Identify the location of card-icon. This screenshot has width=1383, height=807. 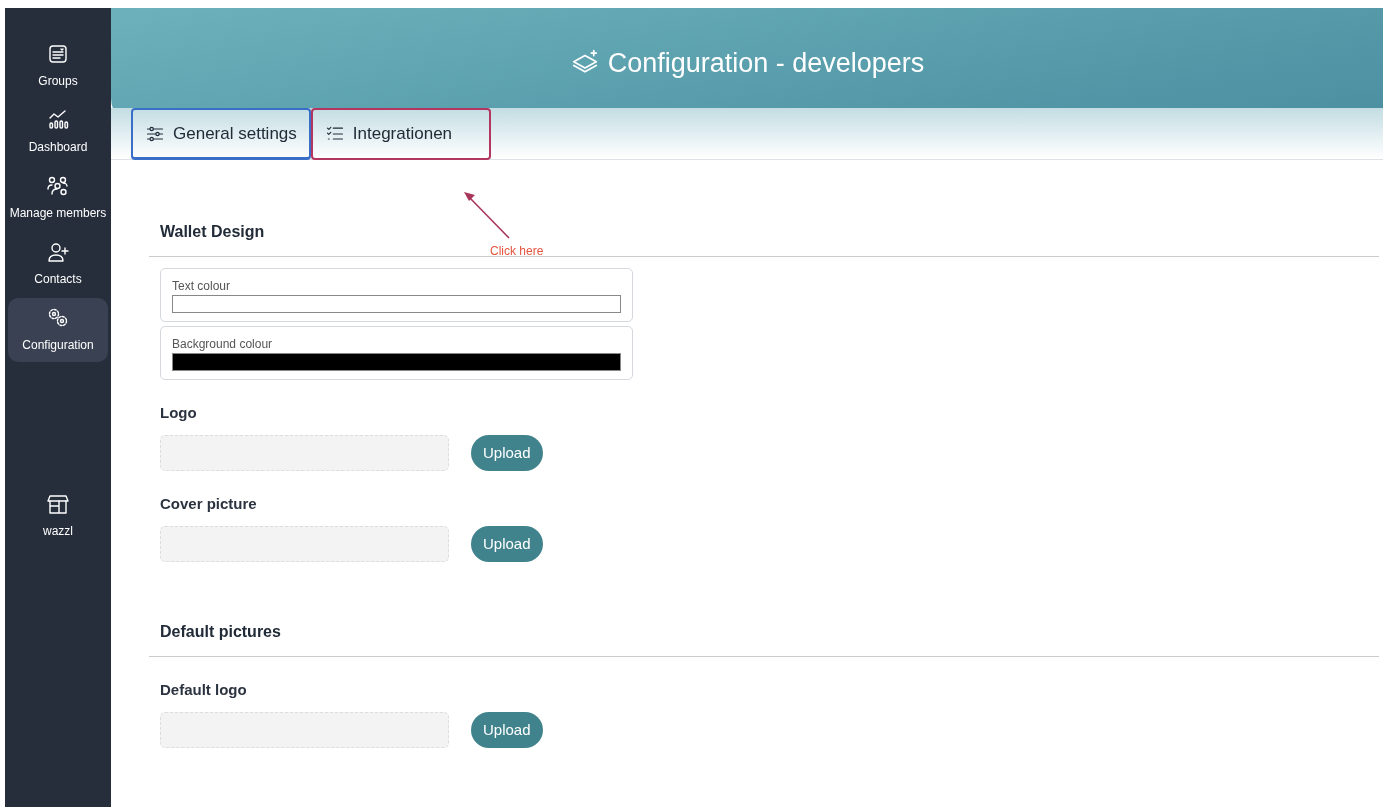
(58, 54).